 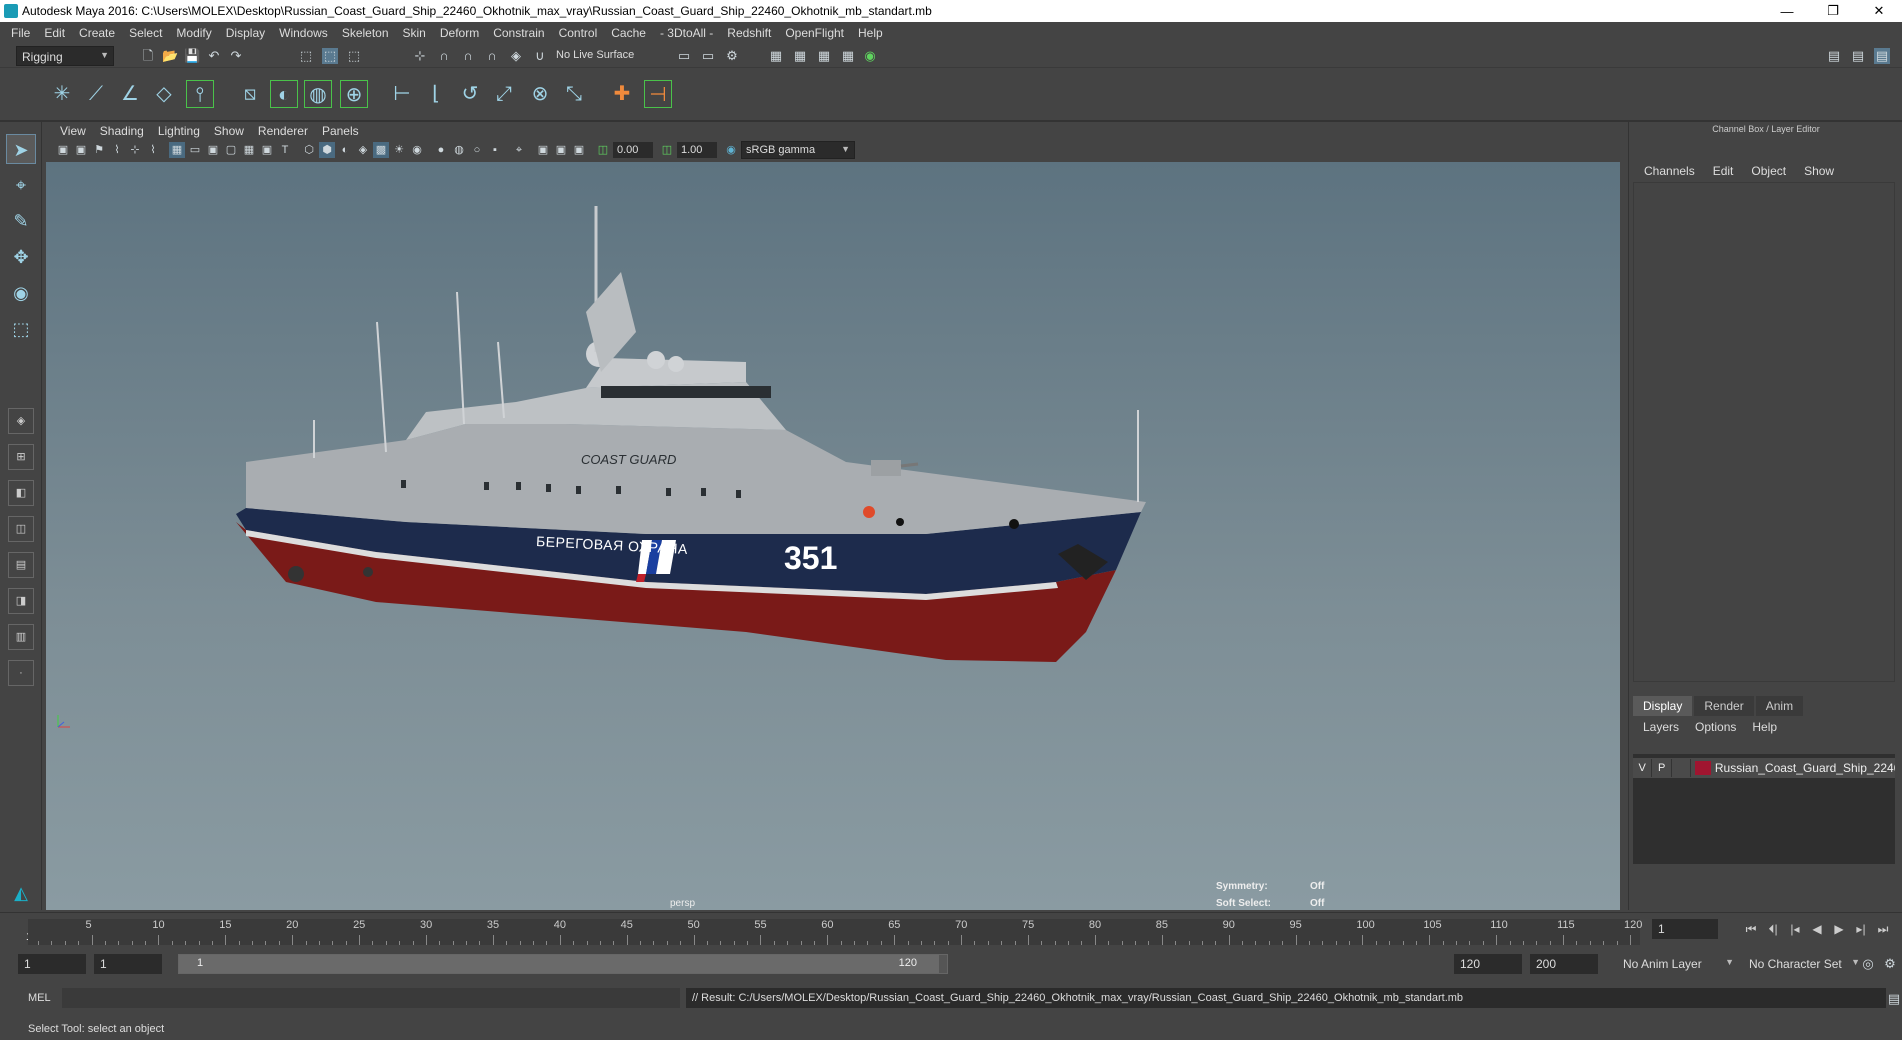 What do you see at coordinates (402, 94) in the screenshot?
I see `point-constraint-icon: ⊢` at bounding box center [402, 94].